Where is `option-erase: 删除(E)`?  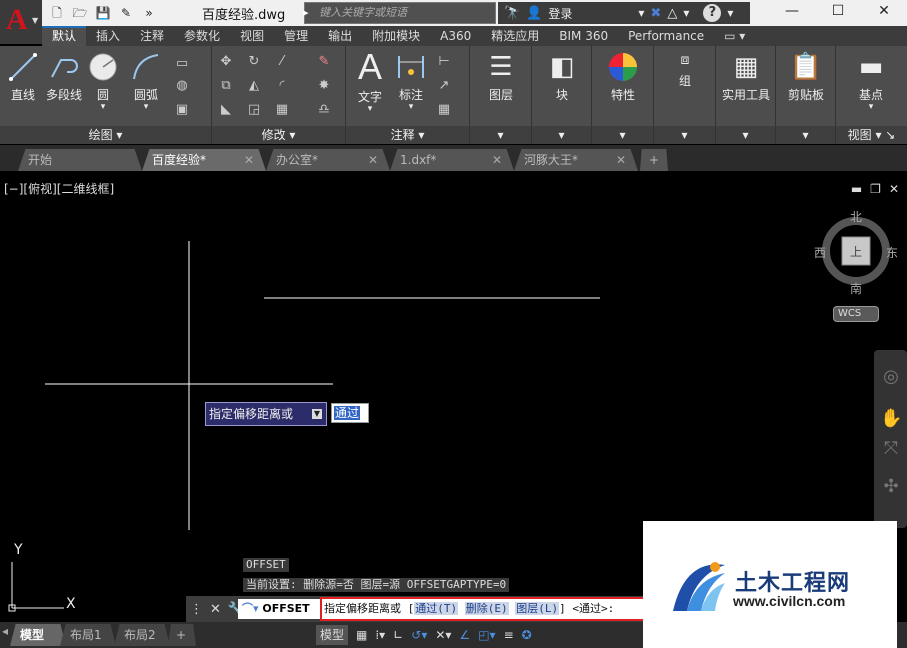 option-erase: 删除(E) is located at coordinates (486, 608).